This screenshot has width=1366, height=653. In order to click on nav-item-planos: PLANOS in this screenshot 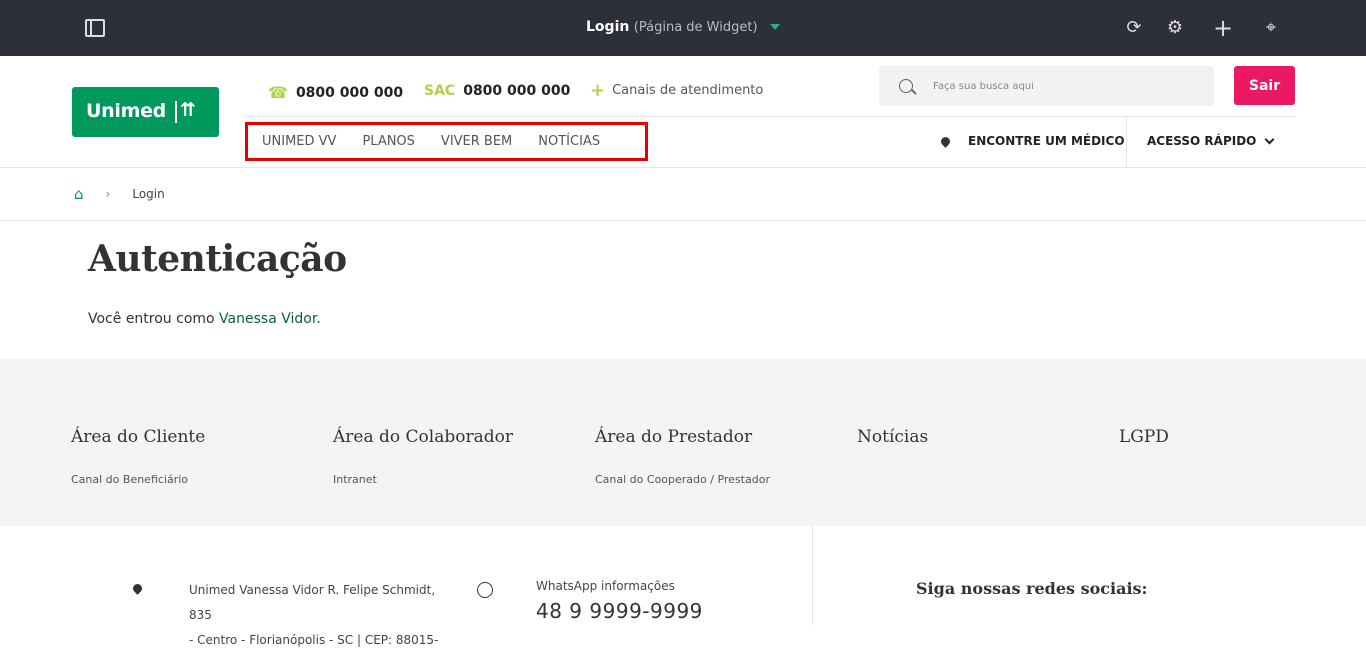, I will do `click(388, 141)`.